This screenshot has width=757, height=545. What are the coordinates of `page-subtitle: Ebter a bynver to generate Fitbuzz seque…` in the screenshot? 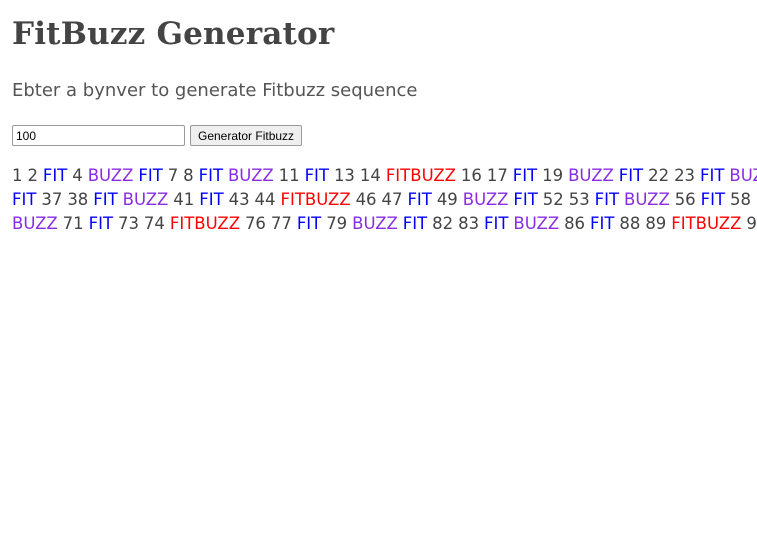 It's located at (215, 90).